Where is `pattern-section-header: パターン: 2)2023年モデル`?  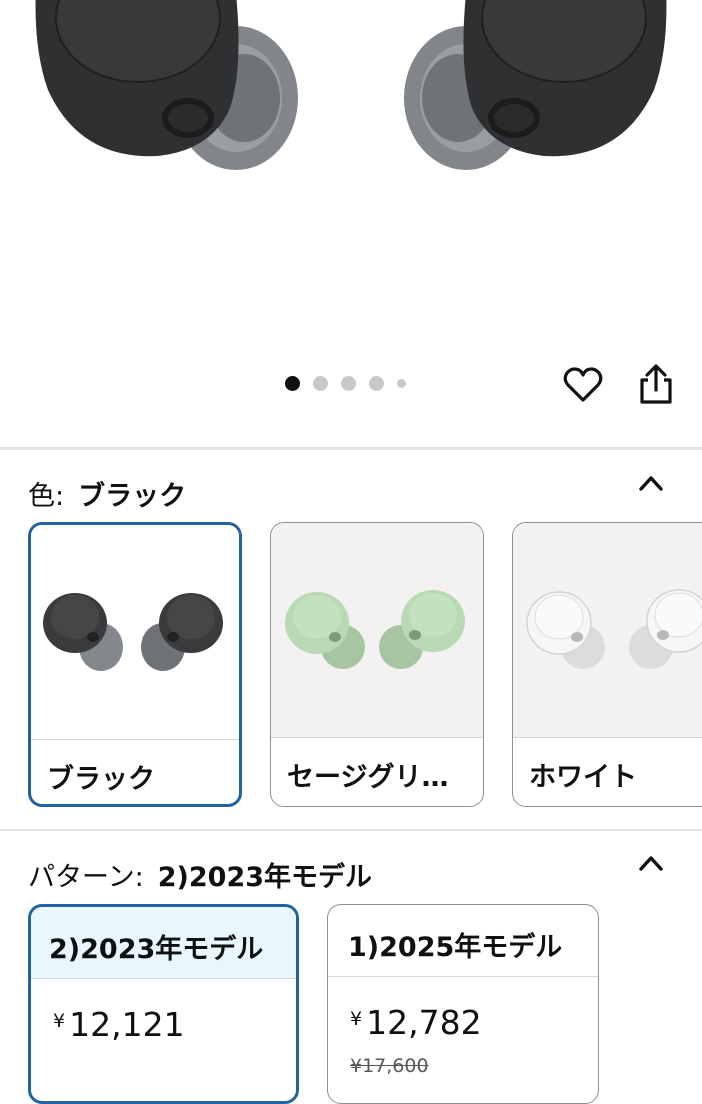
pattern-section-header: パターン: 2)2023年モデル is located at coordinates (200, 874).